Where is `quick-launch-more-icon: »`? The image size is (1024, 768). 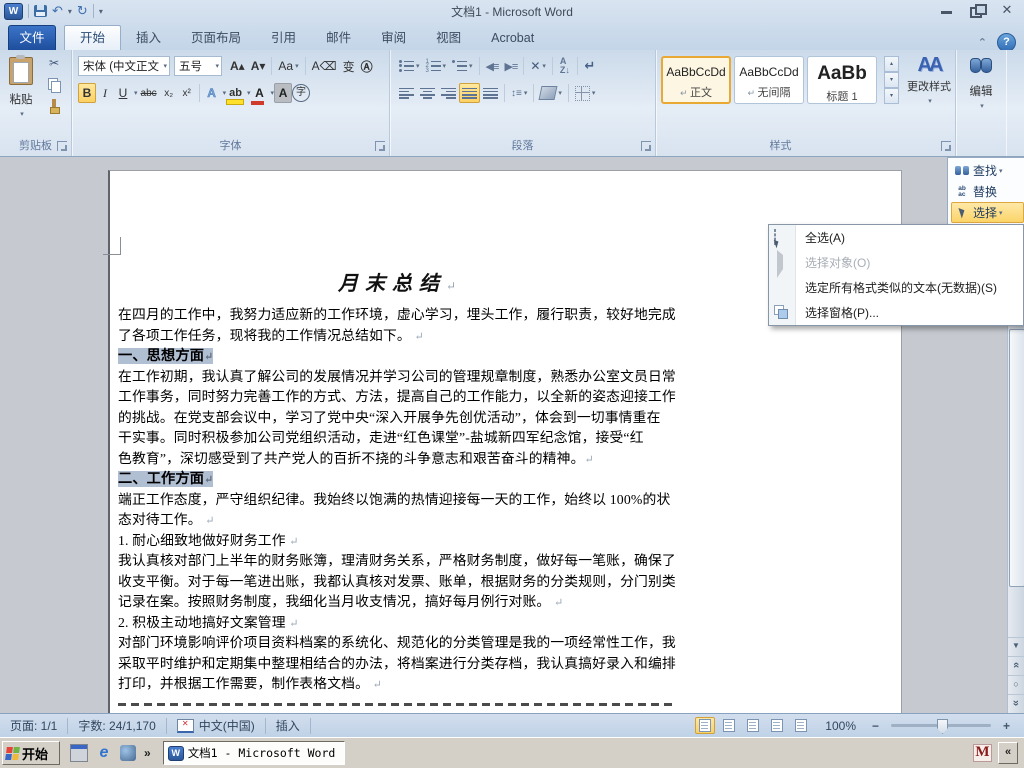
quick-launch-more-icon: » is located at coordinates (147, 753).